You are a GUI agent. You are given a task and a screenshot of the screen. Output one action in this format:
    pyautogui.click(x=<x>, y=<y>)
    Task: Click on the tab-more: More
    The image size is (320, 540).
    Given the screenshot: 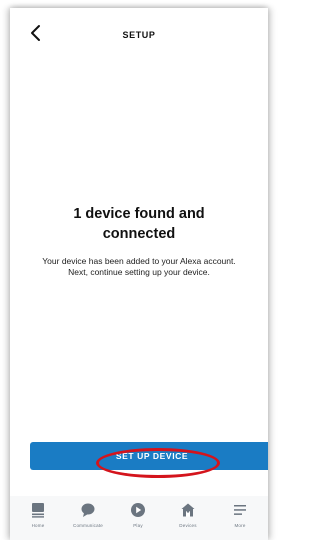 What is the action you would take?
    pyautogui.click(x=240, y=515)
    